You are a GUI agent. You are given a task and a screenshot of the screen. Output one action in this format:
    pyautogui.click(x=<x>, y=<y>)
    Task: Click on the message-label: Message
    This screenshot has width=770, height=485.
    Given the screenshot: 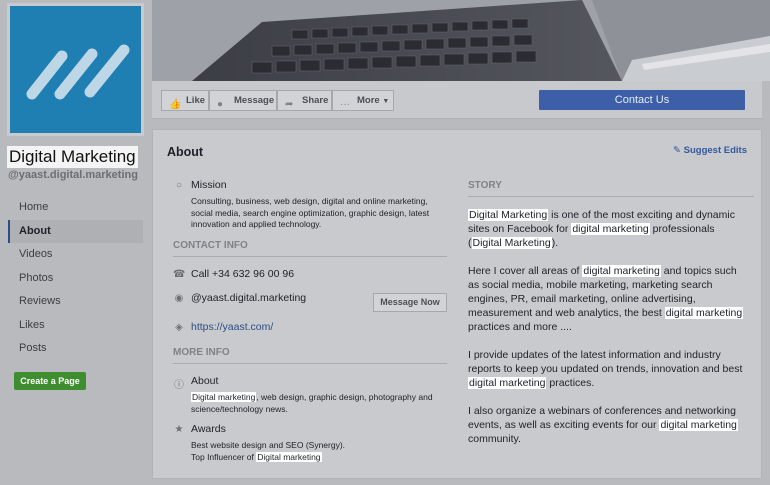 What is the action you would take?
    pyautogui.click(x=254, y=100)
    